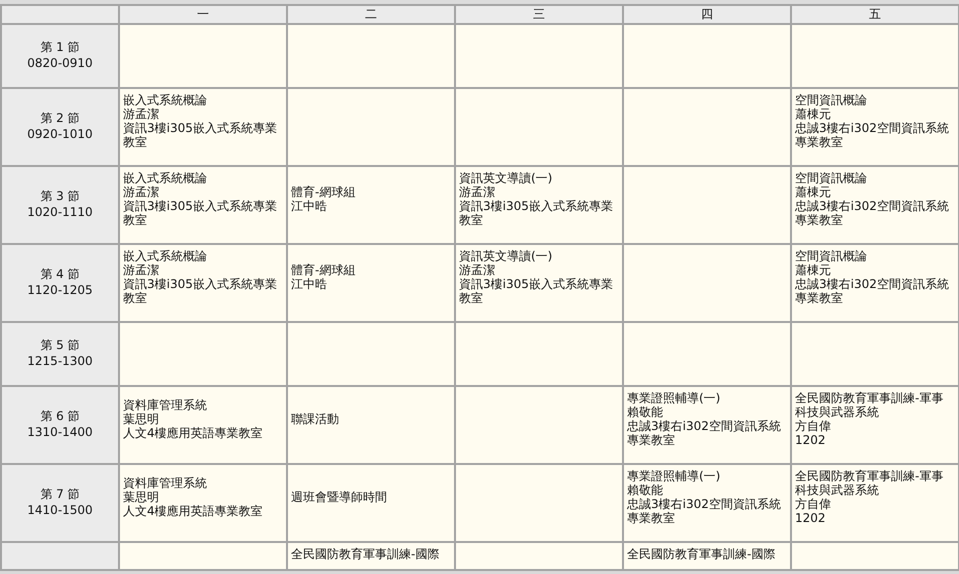 This screenshot has height=574, width=959. What do you see at coordinates (60, 196) in the screenshot?
I see `period-label: 第 3 節` at bounding box center [60, 196].